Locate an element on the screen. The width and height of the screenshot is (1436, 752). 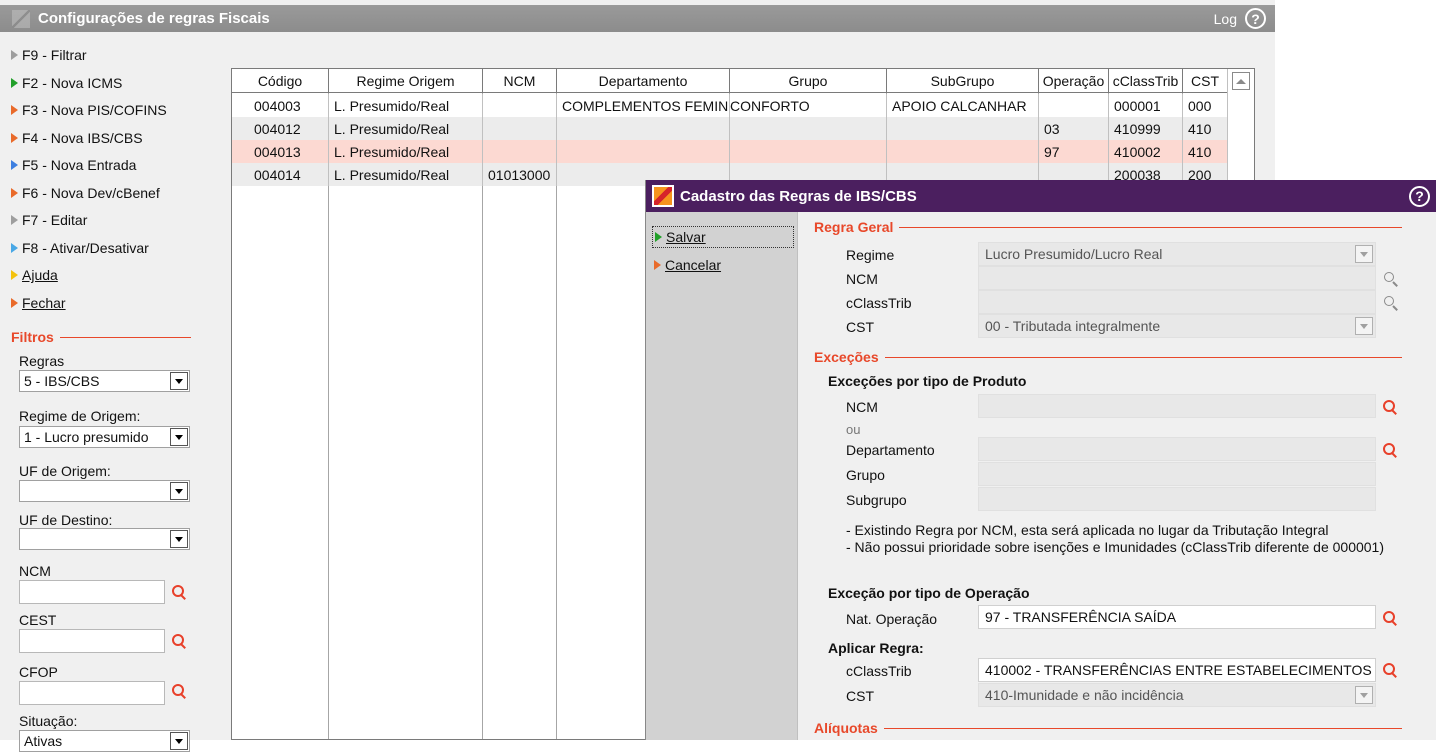
ncm-label: NCM is located at coordinates (862, 279).